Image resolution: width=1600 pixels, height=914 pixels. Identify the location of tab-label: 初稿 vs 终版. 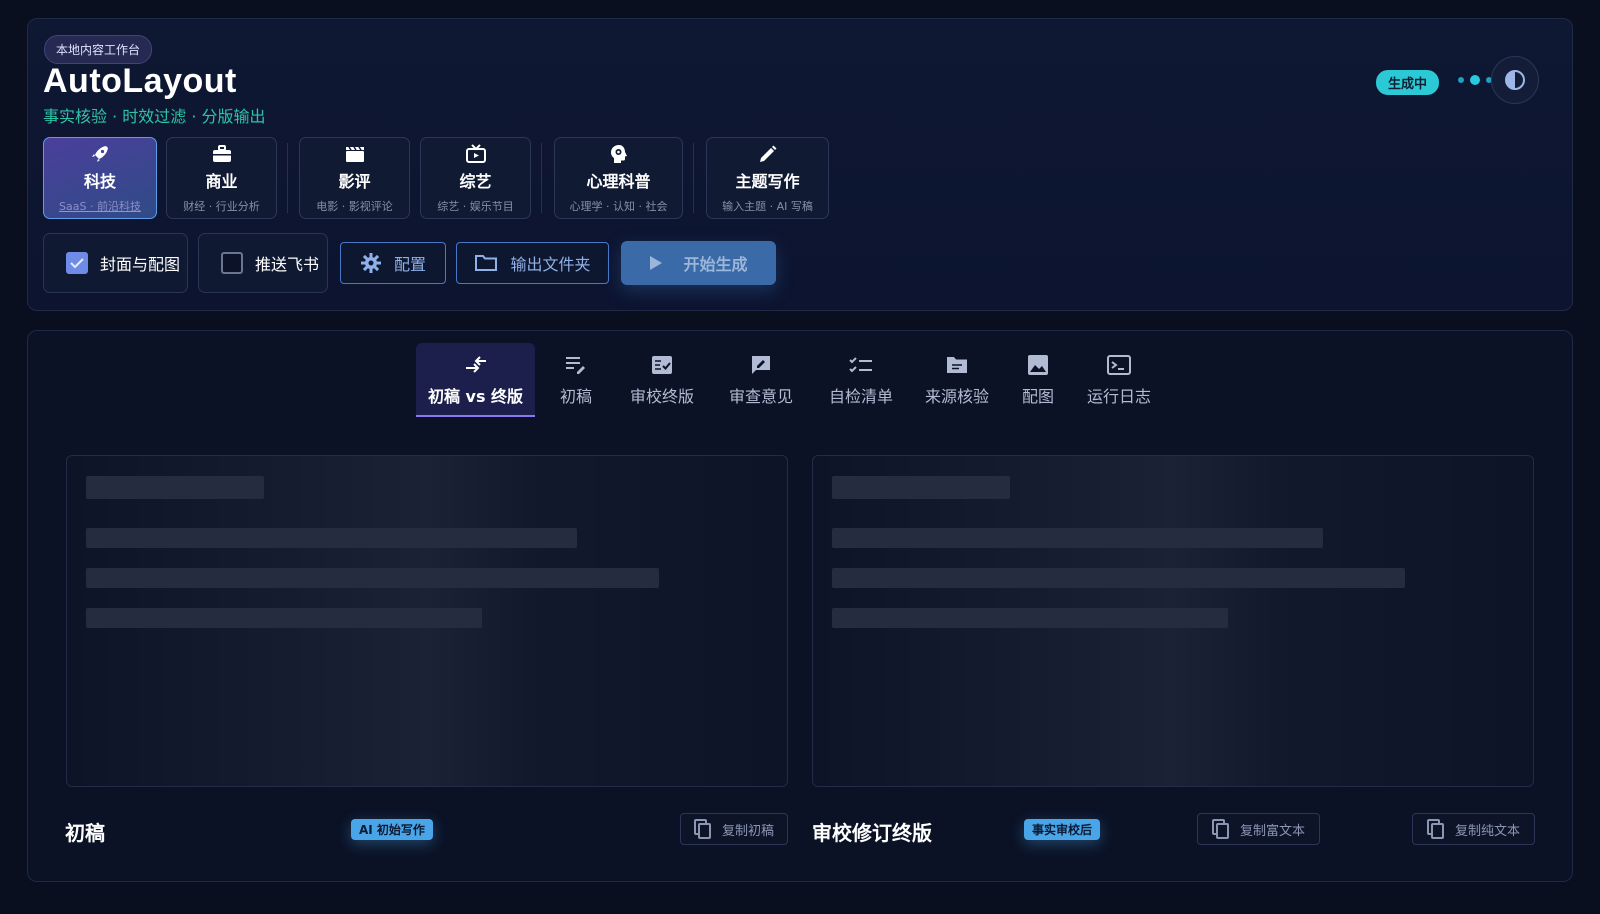
(475, 396).